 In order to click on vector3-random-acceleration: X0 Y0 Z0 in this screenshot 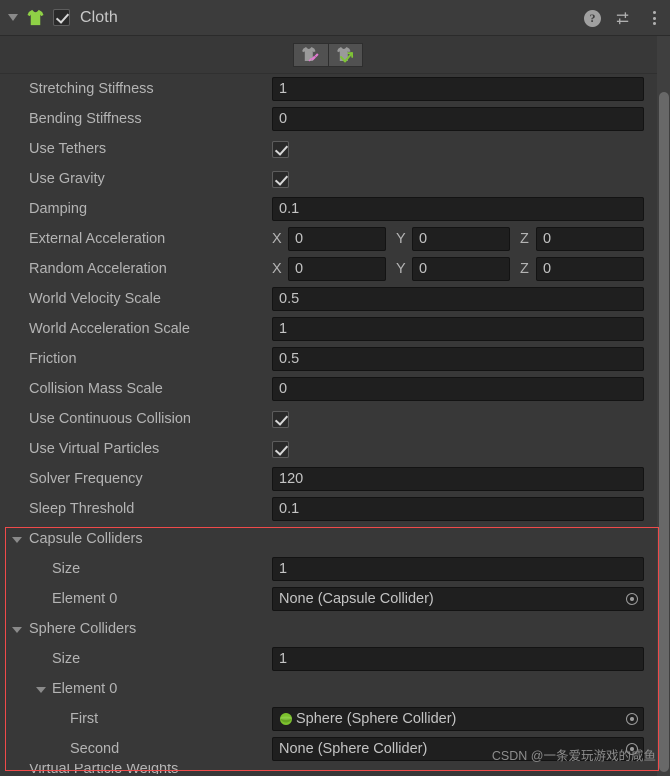, I will do `click(458, 269)`.